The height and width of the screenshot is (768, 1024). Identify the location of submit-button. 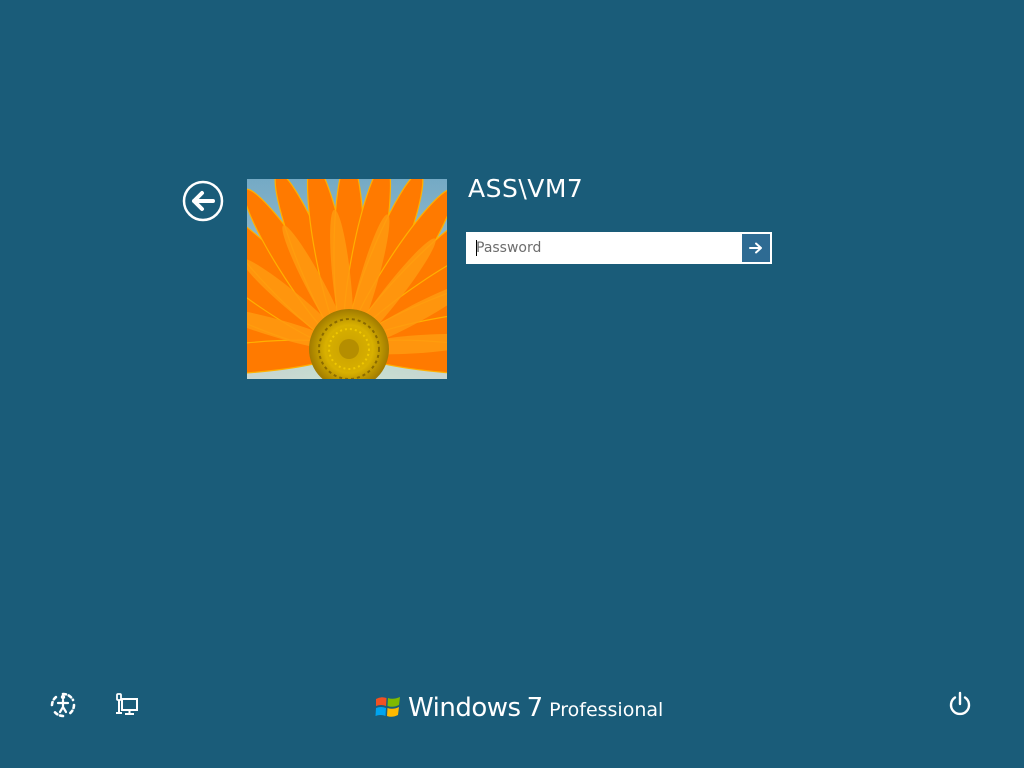
(756, 248).